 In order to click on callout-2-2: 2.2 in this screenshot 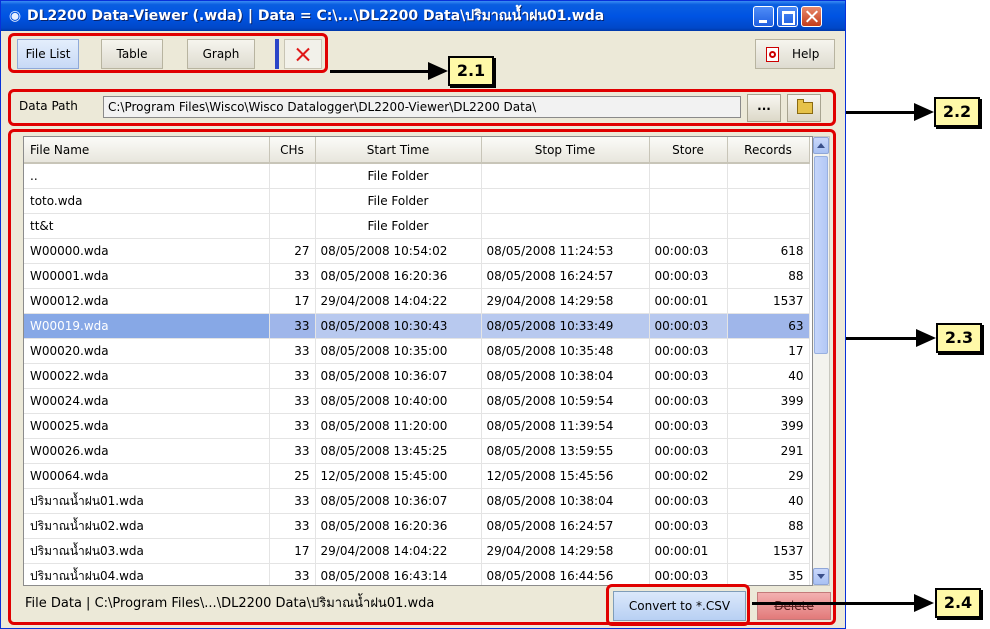, I will do `click(957, 112)`.